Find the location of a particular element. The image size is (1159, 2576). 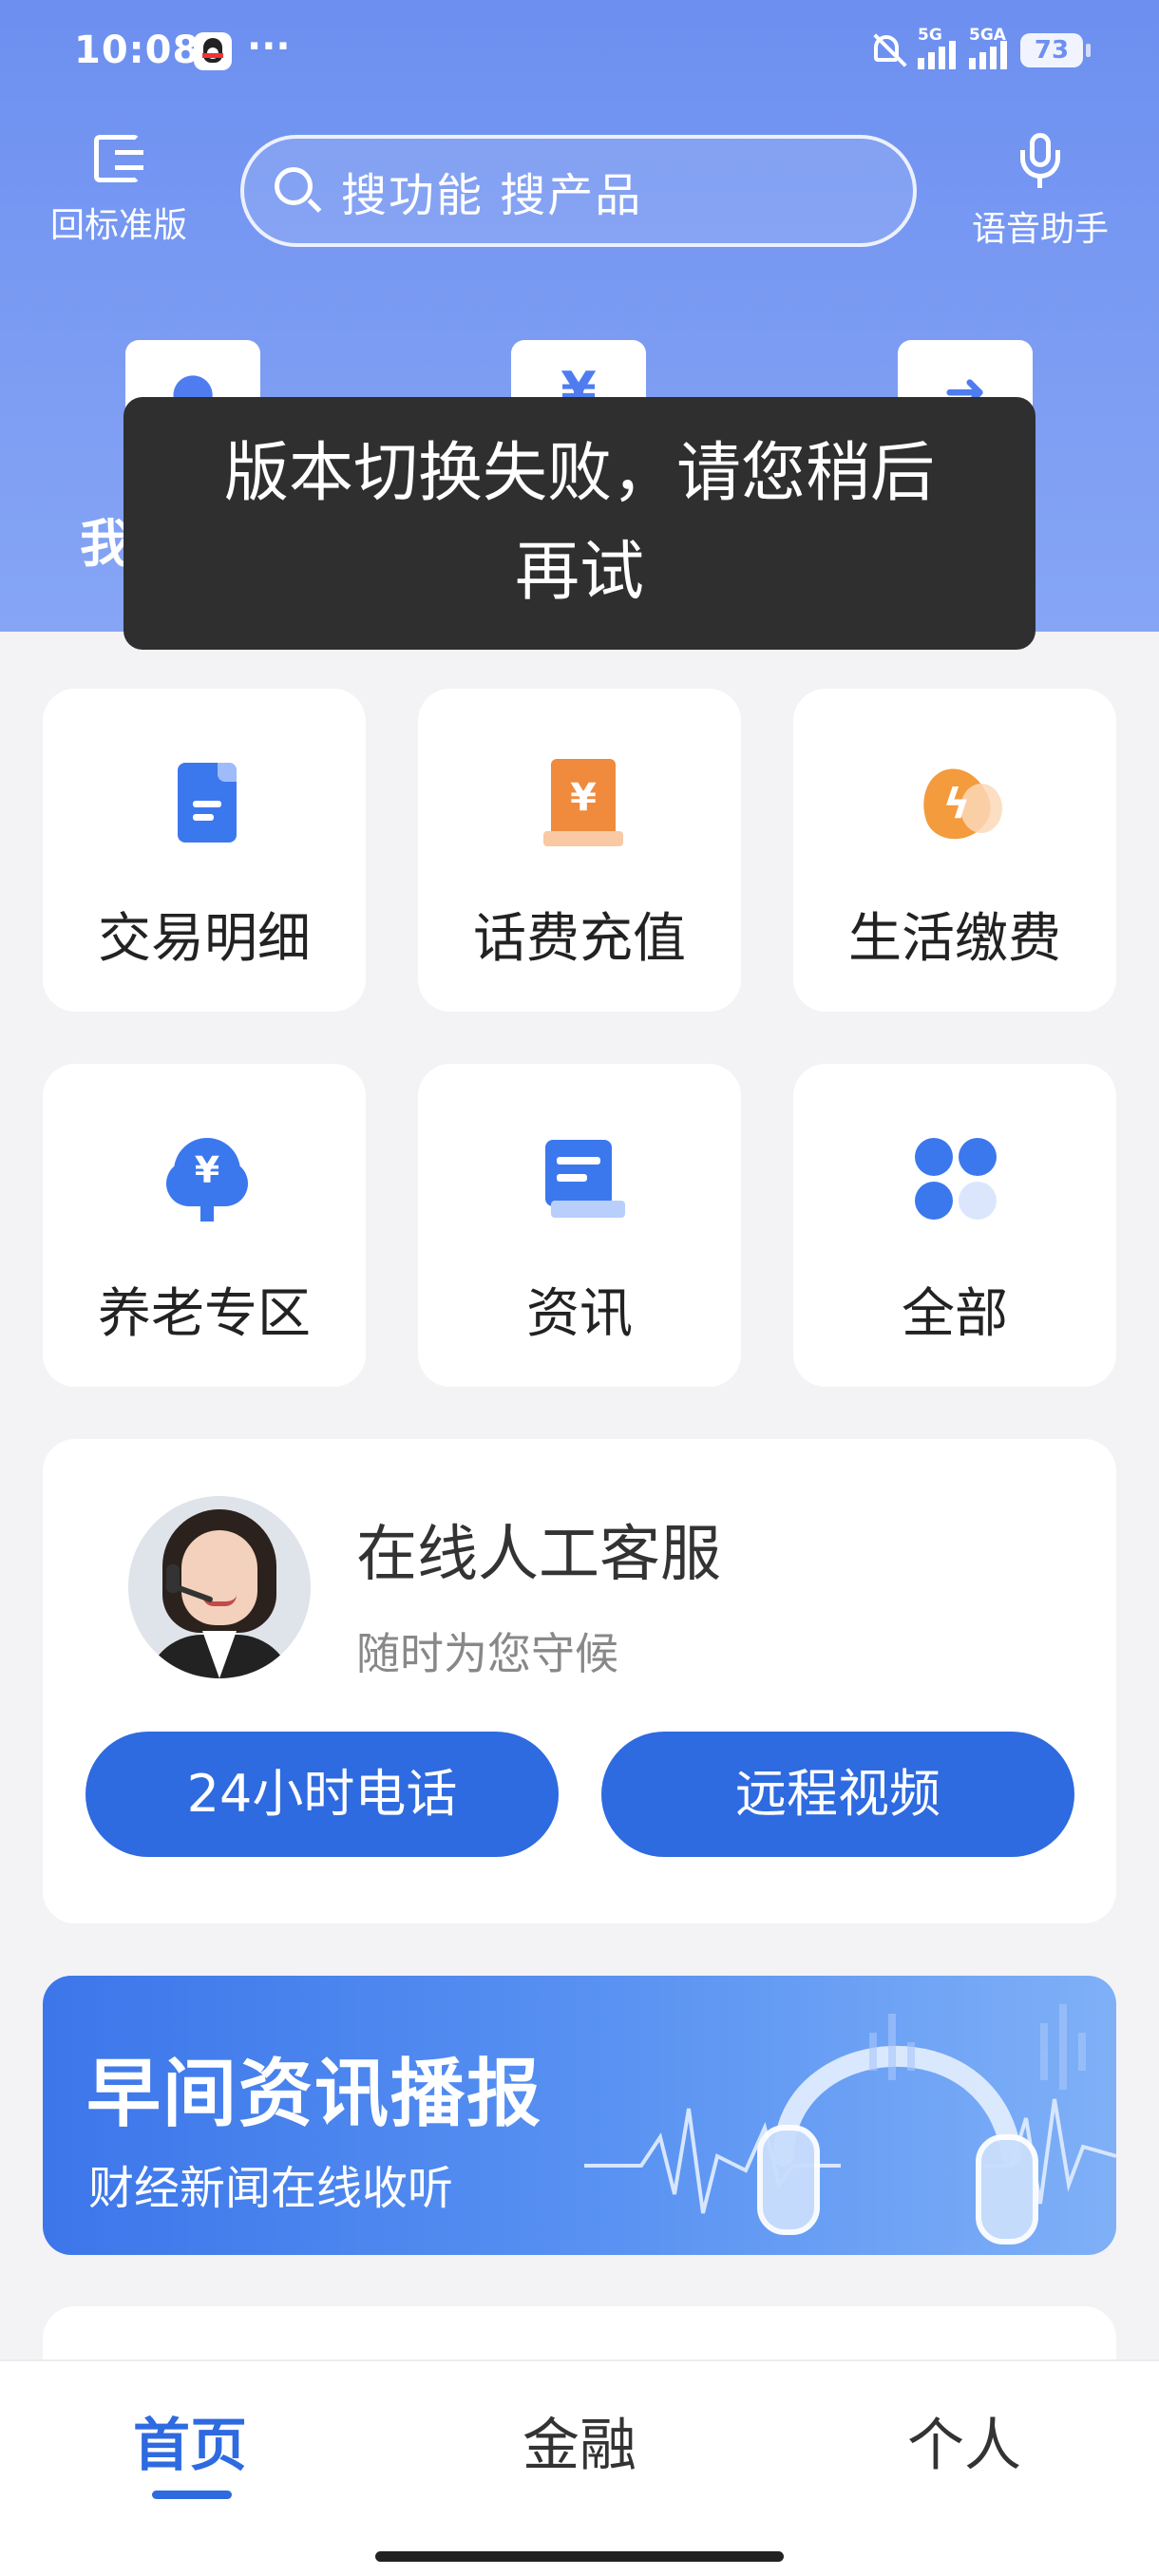

utility-icon: ϟ is located at coordinates (954, 802).